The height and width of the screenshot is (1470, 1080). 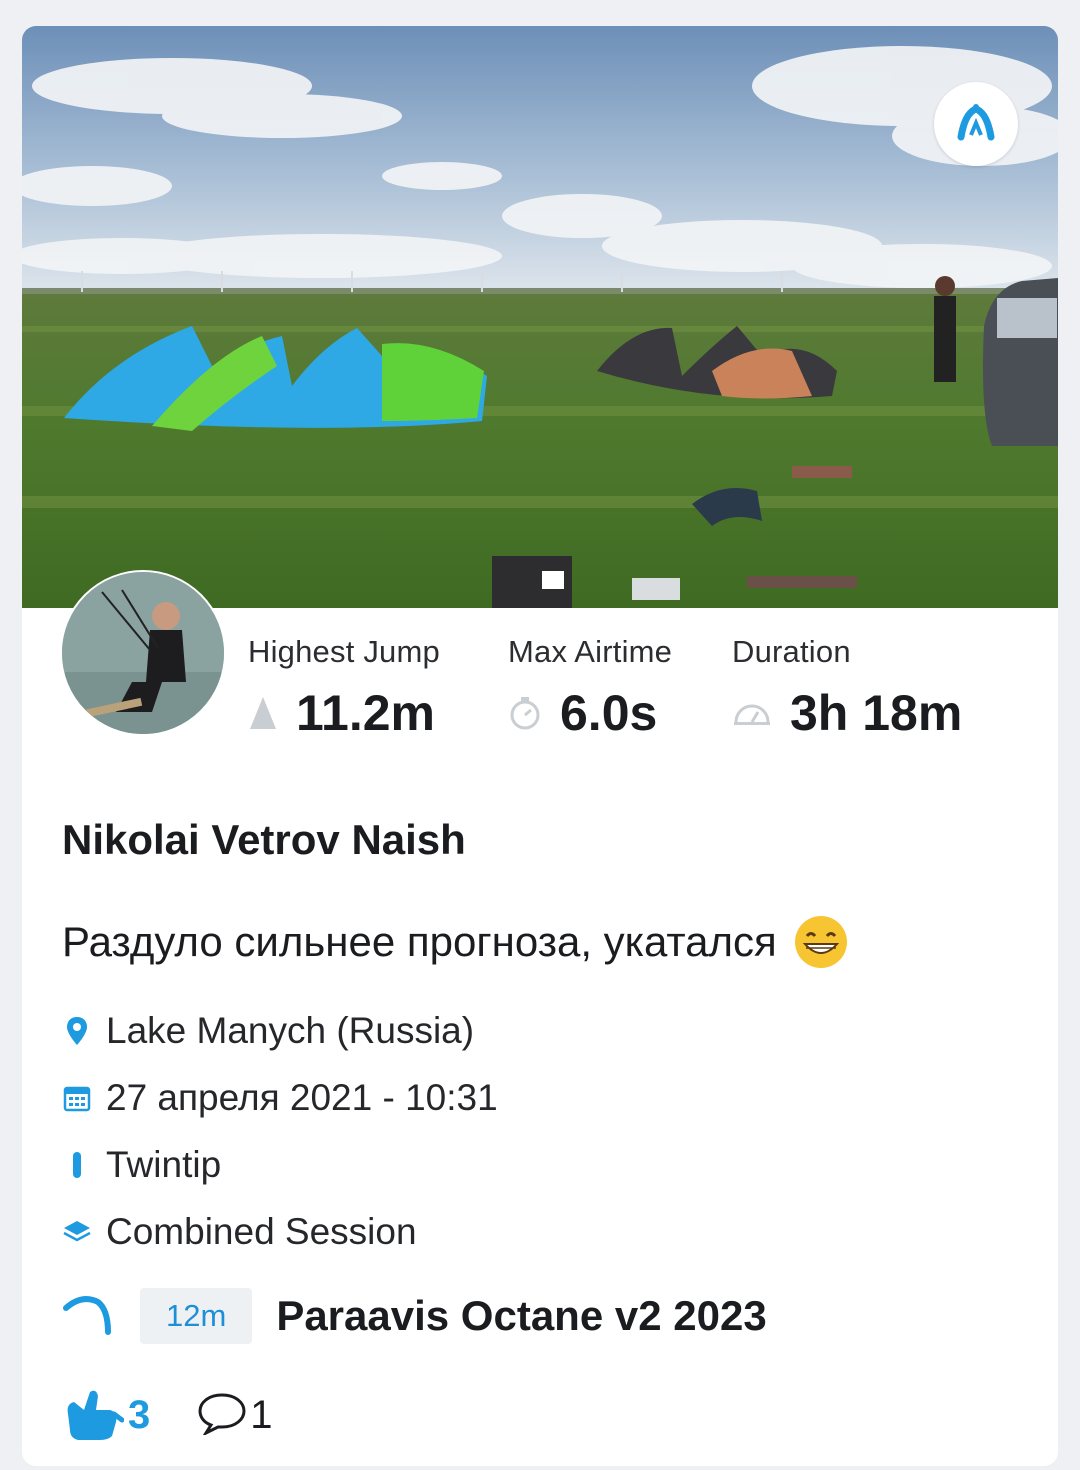 I want to click on woo-logo-icon, so click(x=976, y=122).